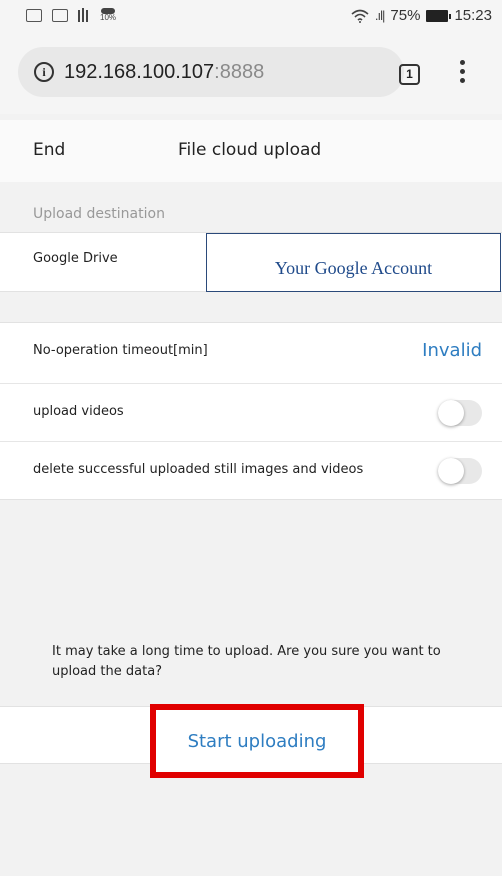  I want to click on info-icon: i, so click(44, 72).